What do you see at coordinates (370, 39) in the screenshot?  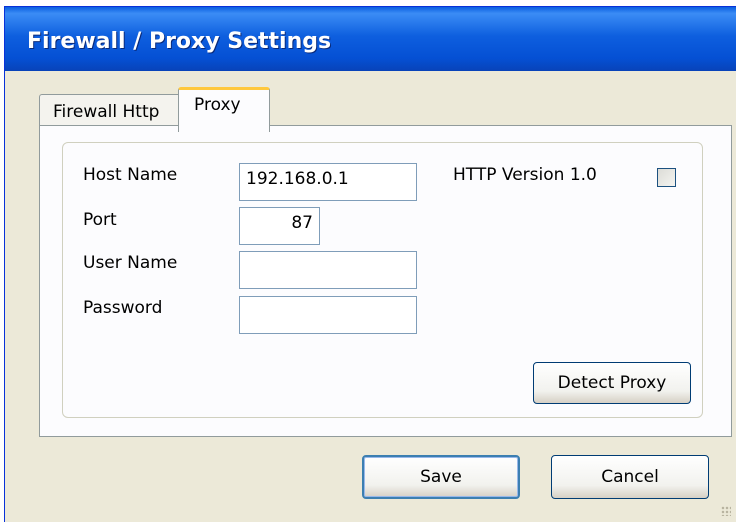 I see `title-bar: Firewall / Proxy Settings` at bounding box center [370, 39].